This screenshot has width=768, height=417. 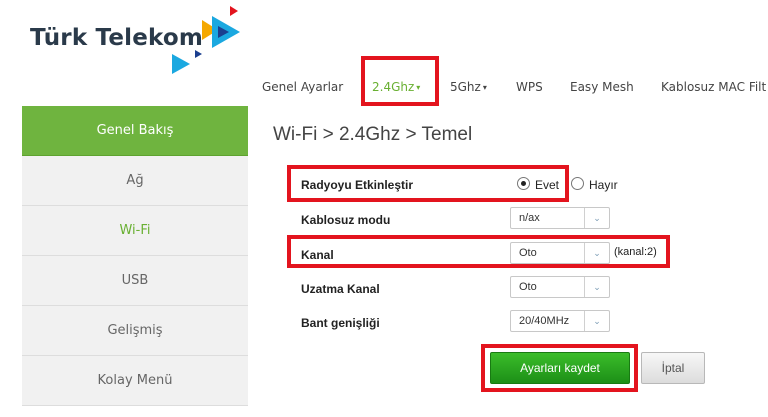 What do you see at coordinates (346, 220) in the screenshot?
I see `wireless-mode-label: Kablosuz modu` at bounding box center [346, 220].